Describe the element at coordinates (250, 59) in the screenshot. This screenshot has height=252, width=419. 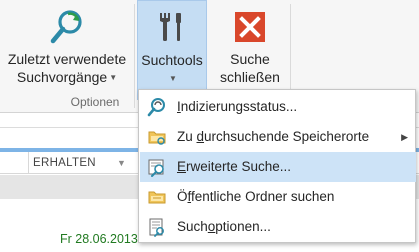
I see `close-search-label-1: Suche` at that location.